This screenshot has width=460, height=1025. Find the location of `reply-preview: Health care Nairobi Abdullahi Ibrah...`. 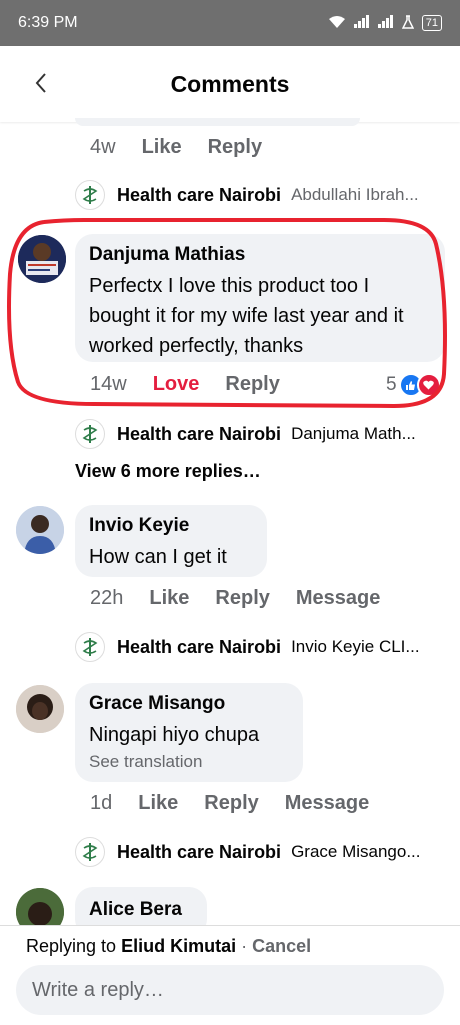

reply-preview: Health care Nairobi Abdullahi Ibrah... is located at coordinates (247, 195).